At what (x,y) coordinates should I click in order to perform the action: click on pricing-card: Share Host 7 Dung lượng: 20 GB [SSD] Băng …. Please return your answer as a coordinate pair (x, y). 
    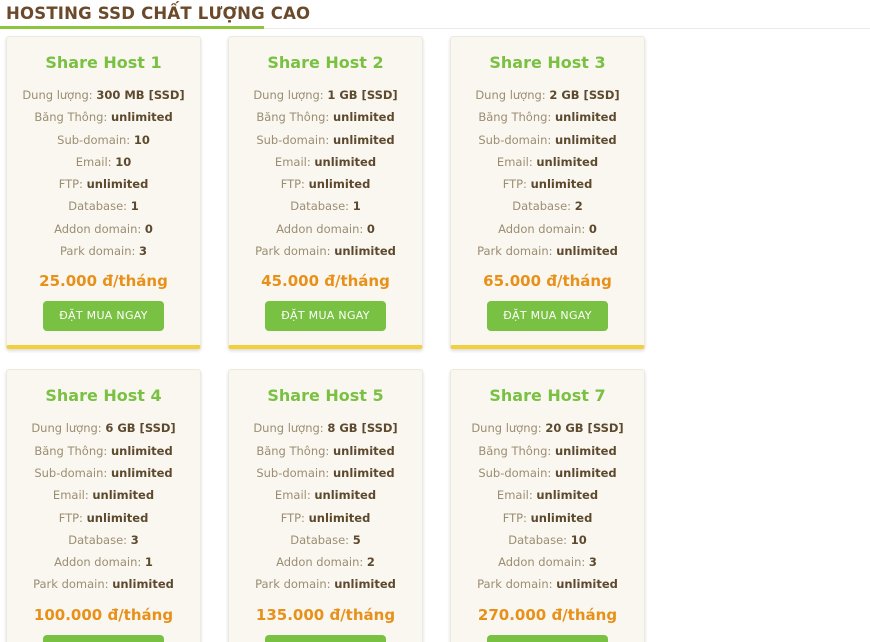
    Looking at the image, I should click on (547, 505).